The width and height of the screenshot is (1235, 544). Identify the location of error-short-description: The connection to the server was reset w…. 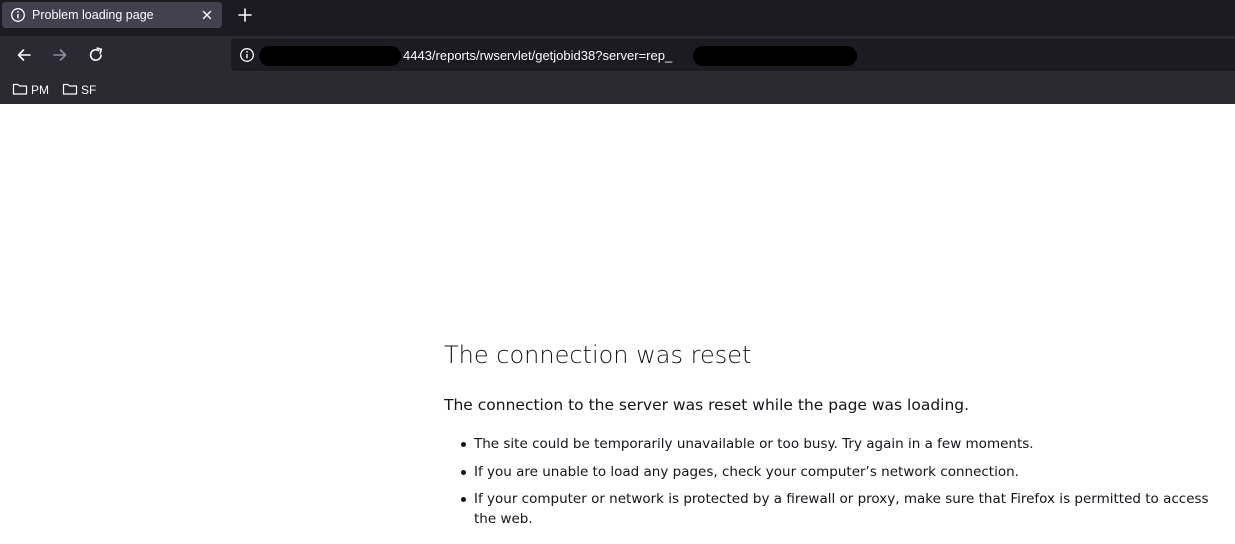
(707, 405).